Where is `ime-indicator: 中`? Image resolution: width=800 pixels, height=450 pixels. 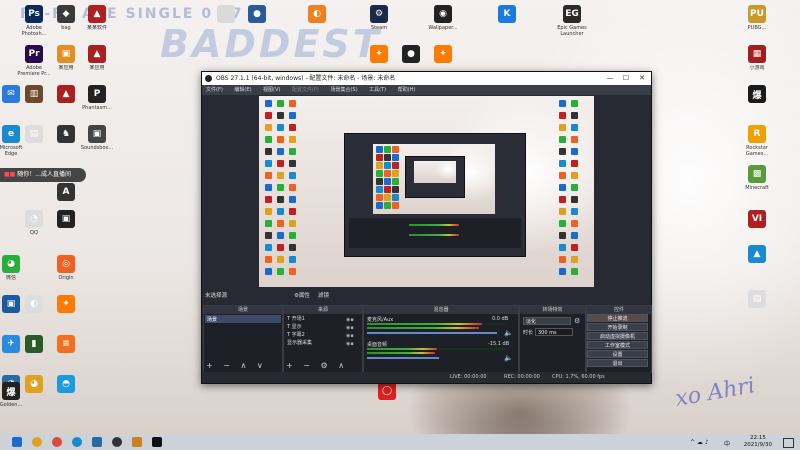
ime-indicator: 中 is located at coordinates (727, 443).